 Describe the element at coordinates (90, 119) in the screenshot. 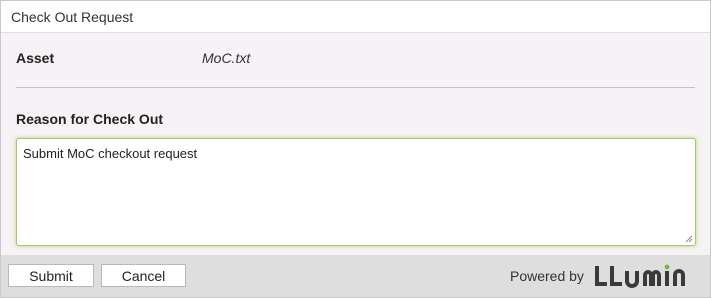

I see `reason-label: Reason for Check Out` at that location.